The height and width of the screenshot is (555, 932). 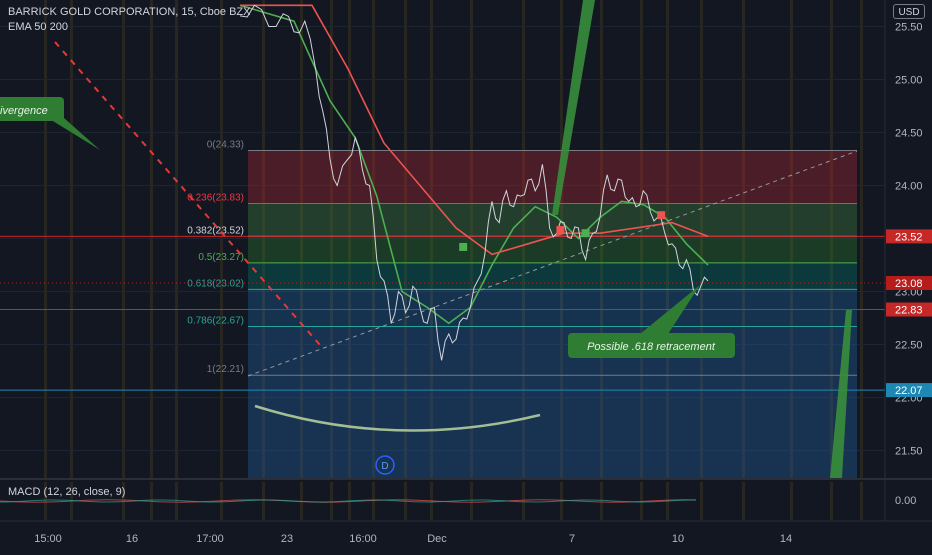 I want to click on fib-level-label: 0(24.33), so click(x=225, y=145).